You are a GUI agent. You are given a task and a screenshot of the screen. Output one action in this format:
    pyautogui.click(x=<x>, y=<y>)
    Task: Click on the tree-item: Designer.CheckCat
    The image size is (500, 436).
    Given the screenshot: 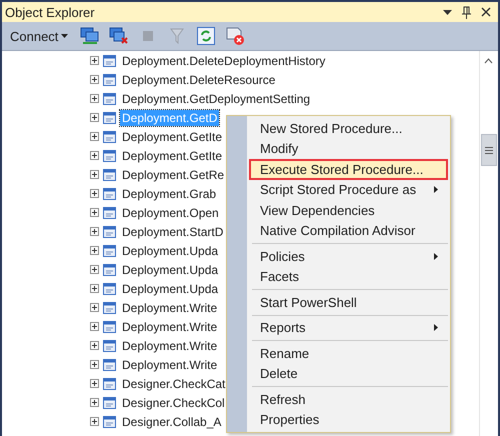 What is the action you would take?
    pyautogui.click(x=174, y=384)
    